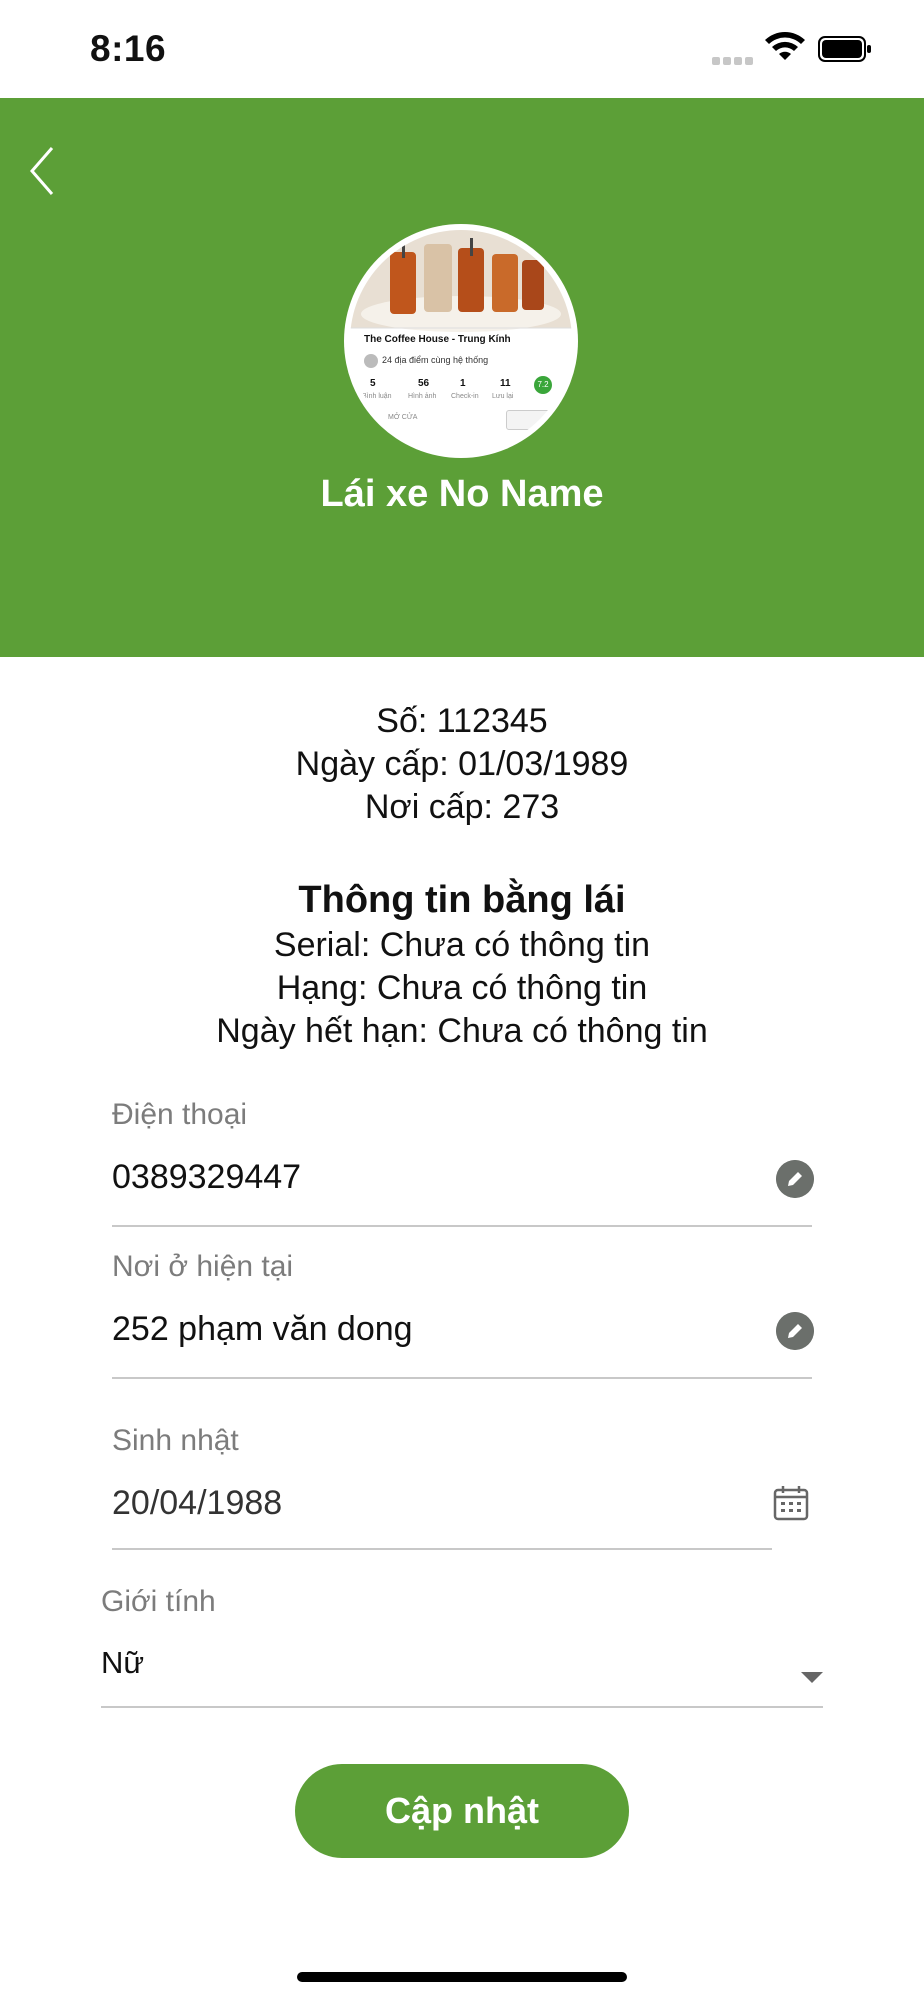  Describe the element at coordinates (373, 383) in the screenshot. I see `avatar-stat-value: 5` at that location.